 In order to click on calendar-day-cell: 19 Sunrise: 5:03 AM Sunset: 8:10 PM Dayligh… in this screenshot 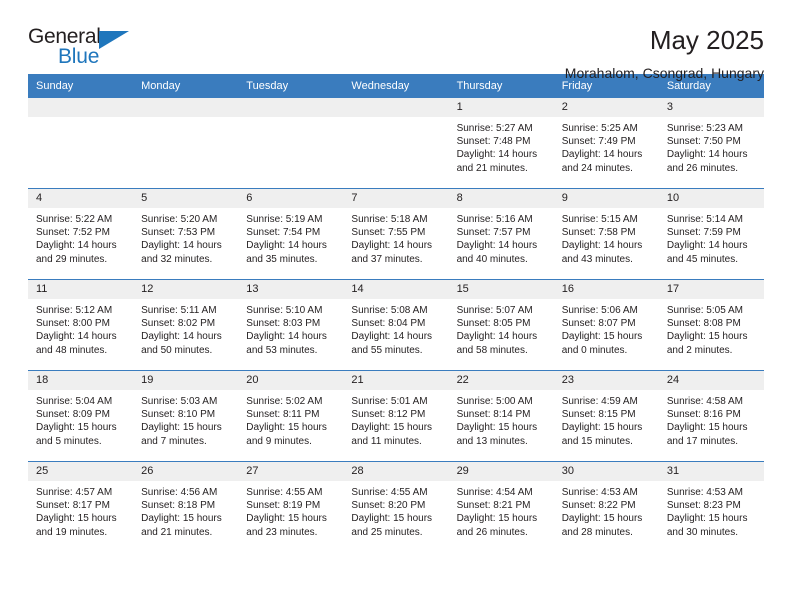, I will do `click(186, 416)`.